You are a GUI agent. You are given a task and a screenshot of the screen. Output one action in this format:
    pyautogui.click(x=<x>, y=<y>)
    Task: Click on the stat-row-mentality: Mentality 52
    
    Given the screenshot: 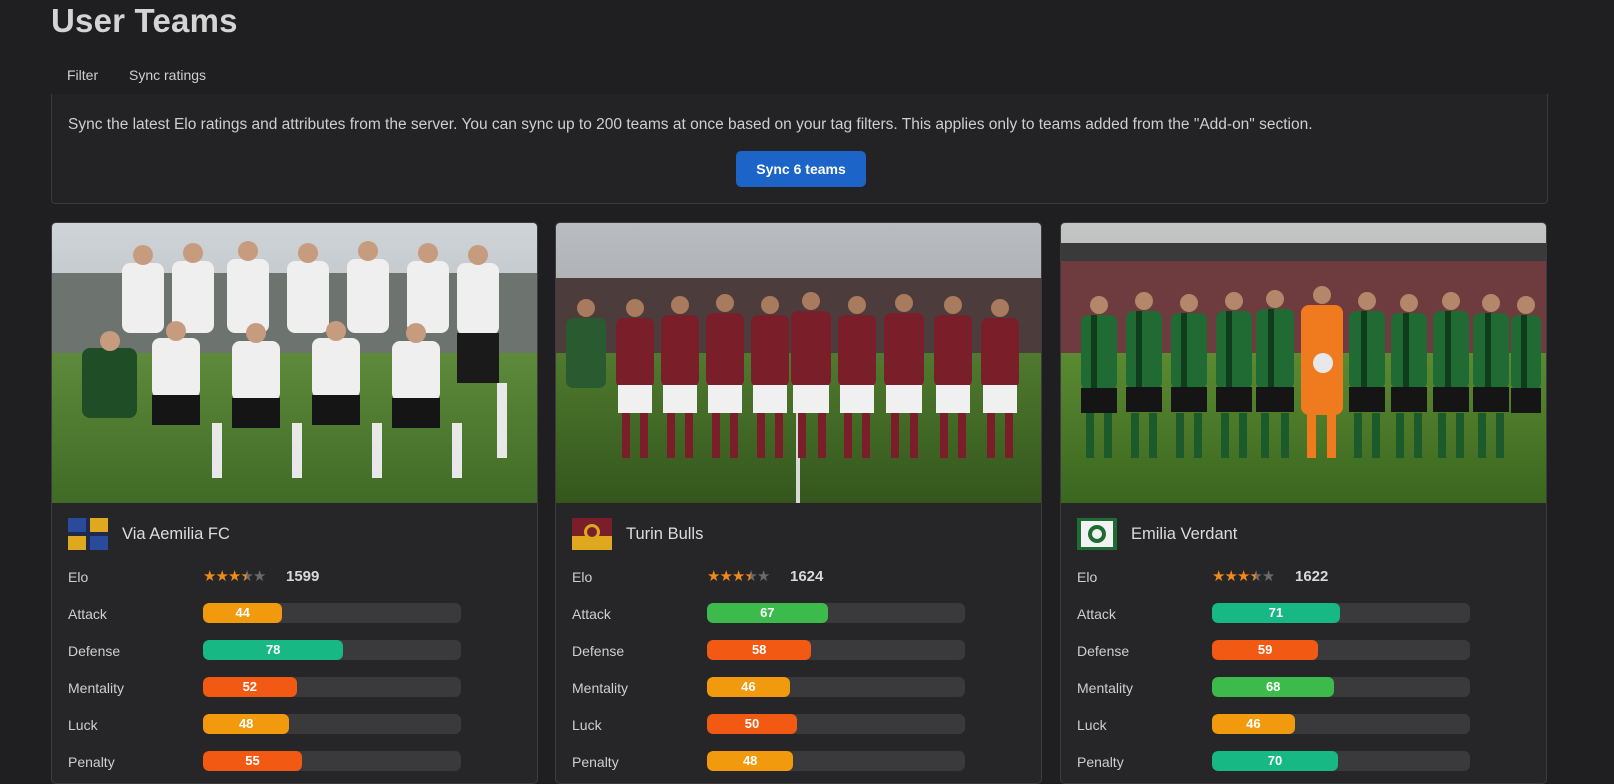 What is the action you would take?
    pyautogui.click(x=298, y=688)
    